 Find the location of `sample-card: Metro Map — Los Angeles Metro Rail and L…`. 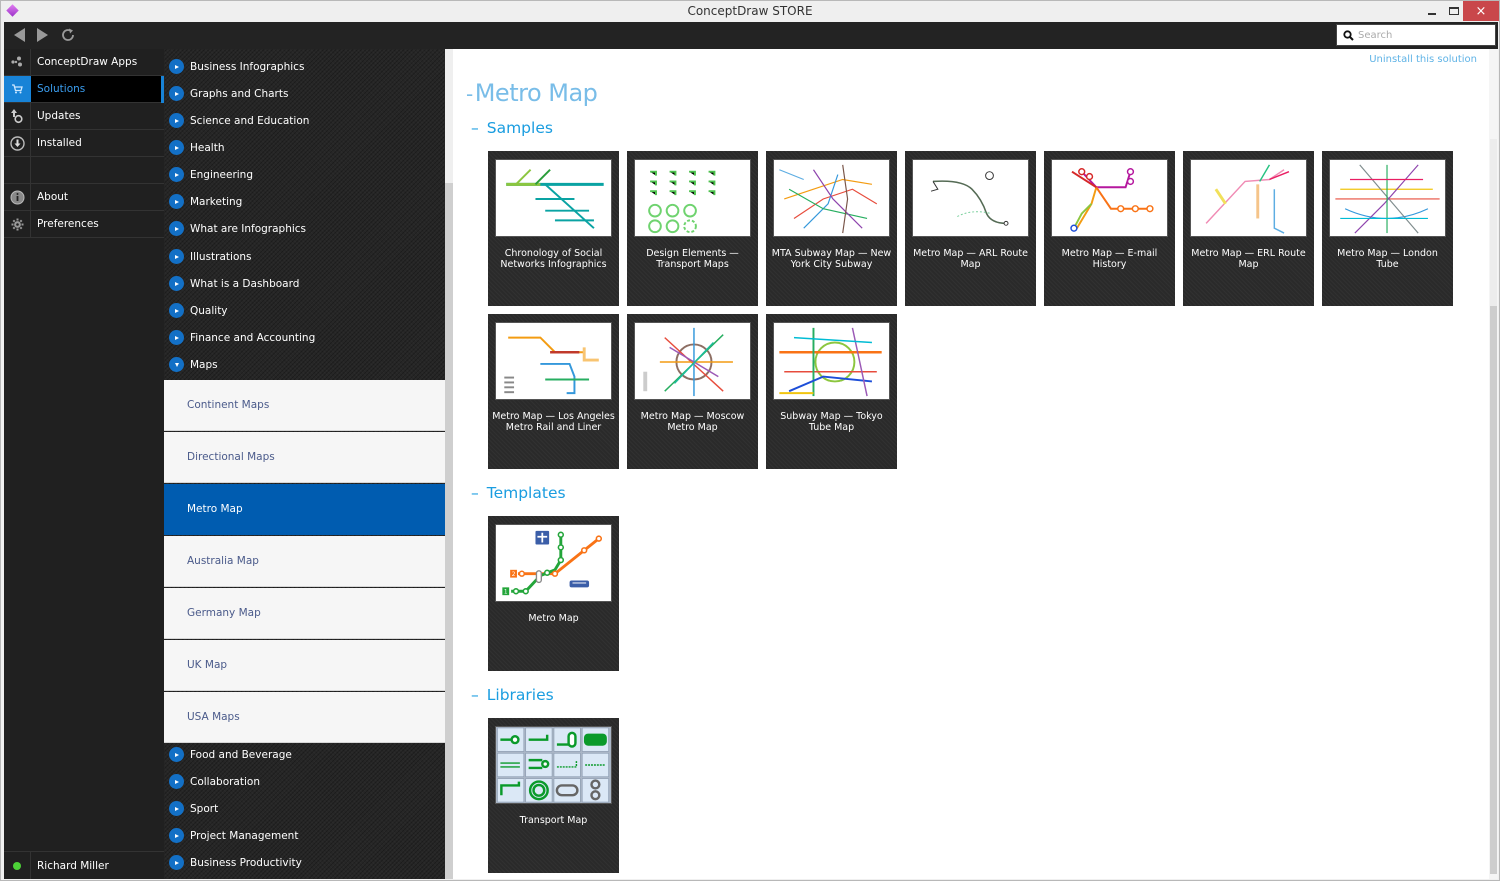

sample-card: Metro Map — Los Angeles Metro Rail and L… is located at coordinates (553, 391).